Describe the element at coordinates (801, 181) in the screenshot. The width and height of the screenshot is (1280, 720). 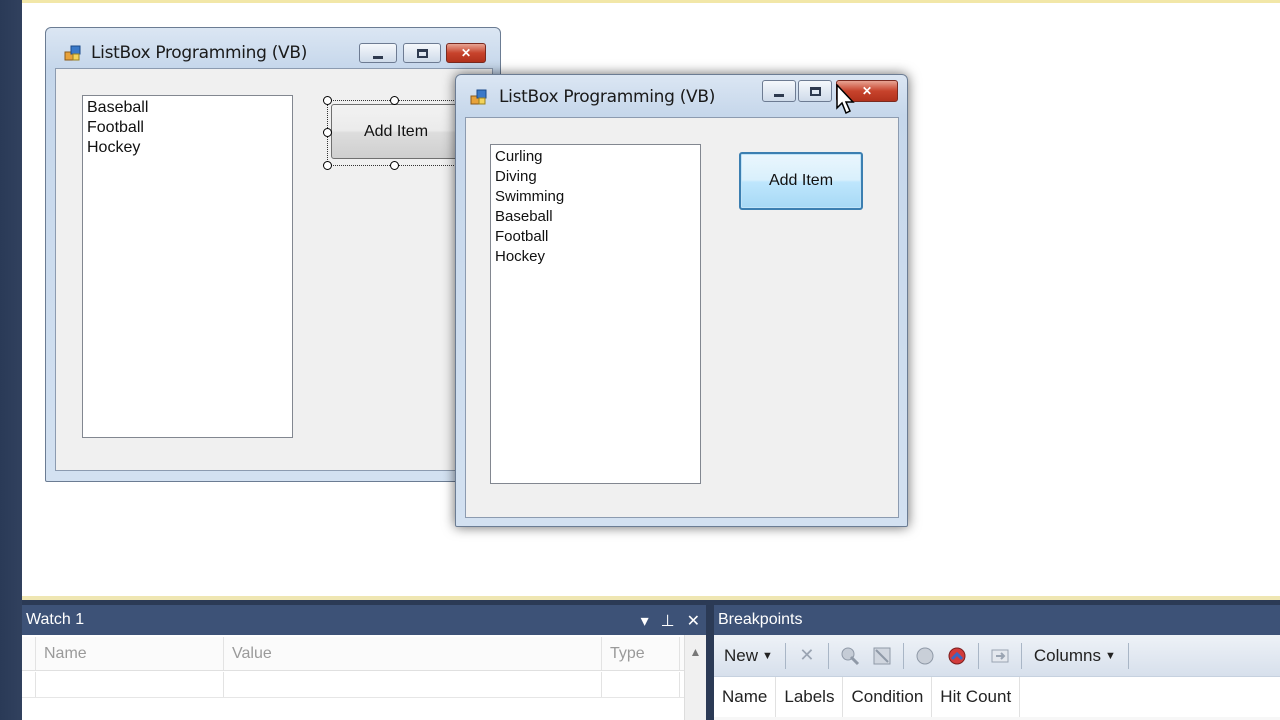
I see `running-add-item-button: Add Item` at that location.